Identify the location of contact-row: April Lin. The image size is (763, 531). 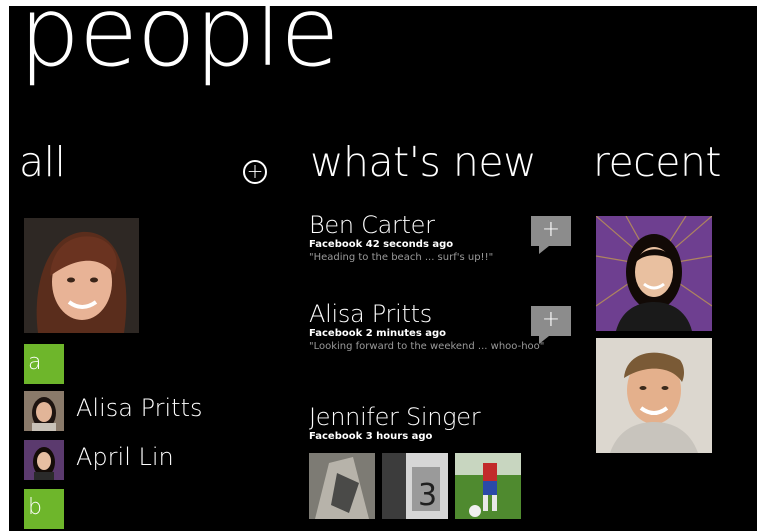
(124, 460).